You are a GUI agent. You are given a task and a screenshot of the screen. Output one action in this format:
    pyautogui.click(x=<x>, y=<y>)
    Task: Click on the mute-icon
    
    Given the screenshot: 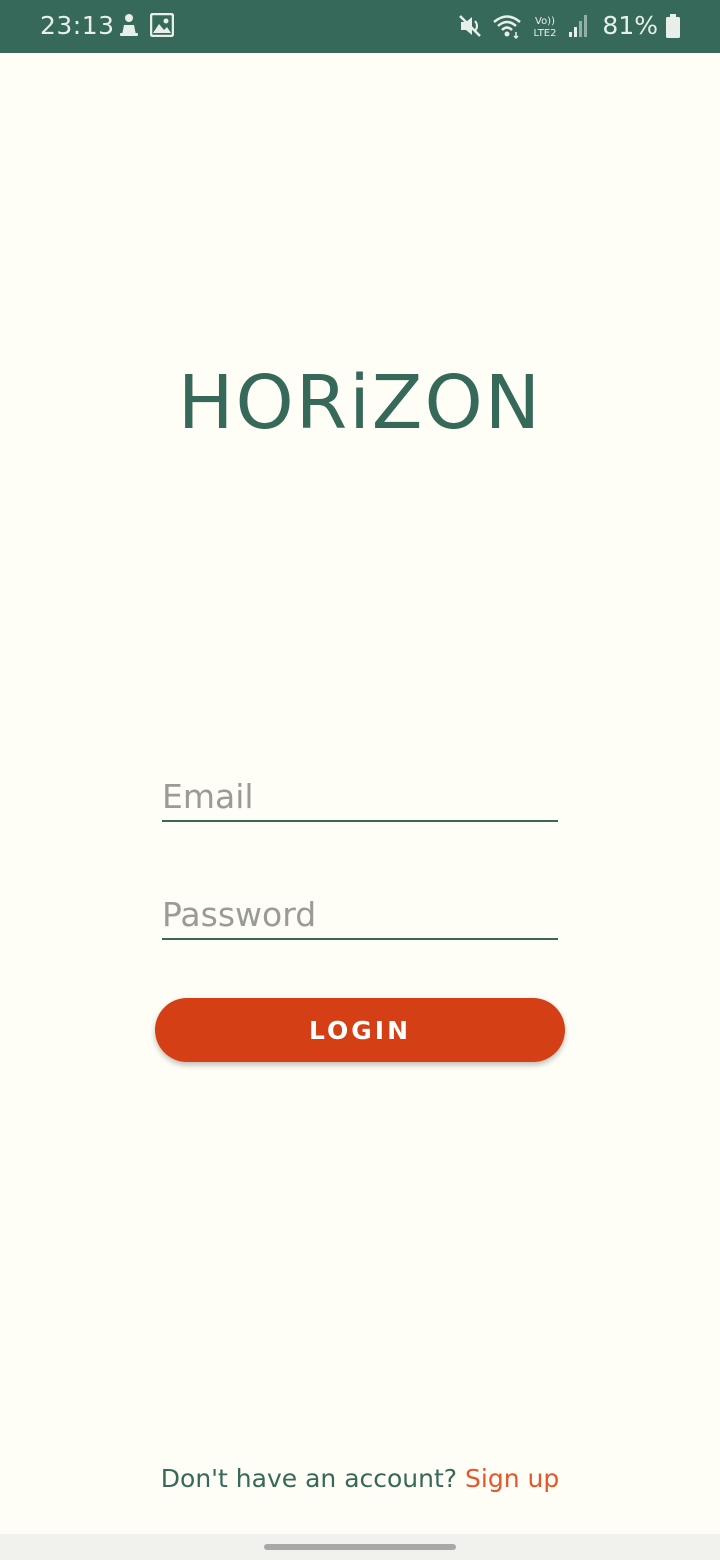 What is the action you would take?
    pyautogui.click(x=471, y=26)
    